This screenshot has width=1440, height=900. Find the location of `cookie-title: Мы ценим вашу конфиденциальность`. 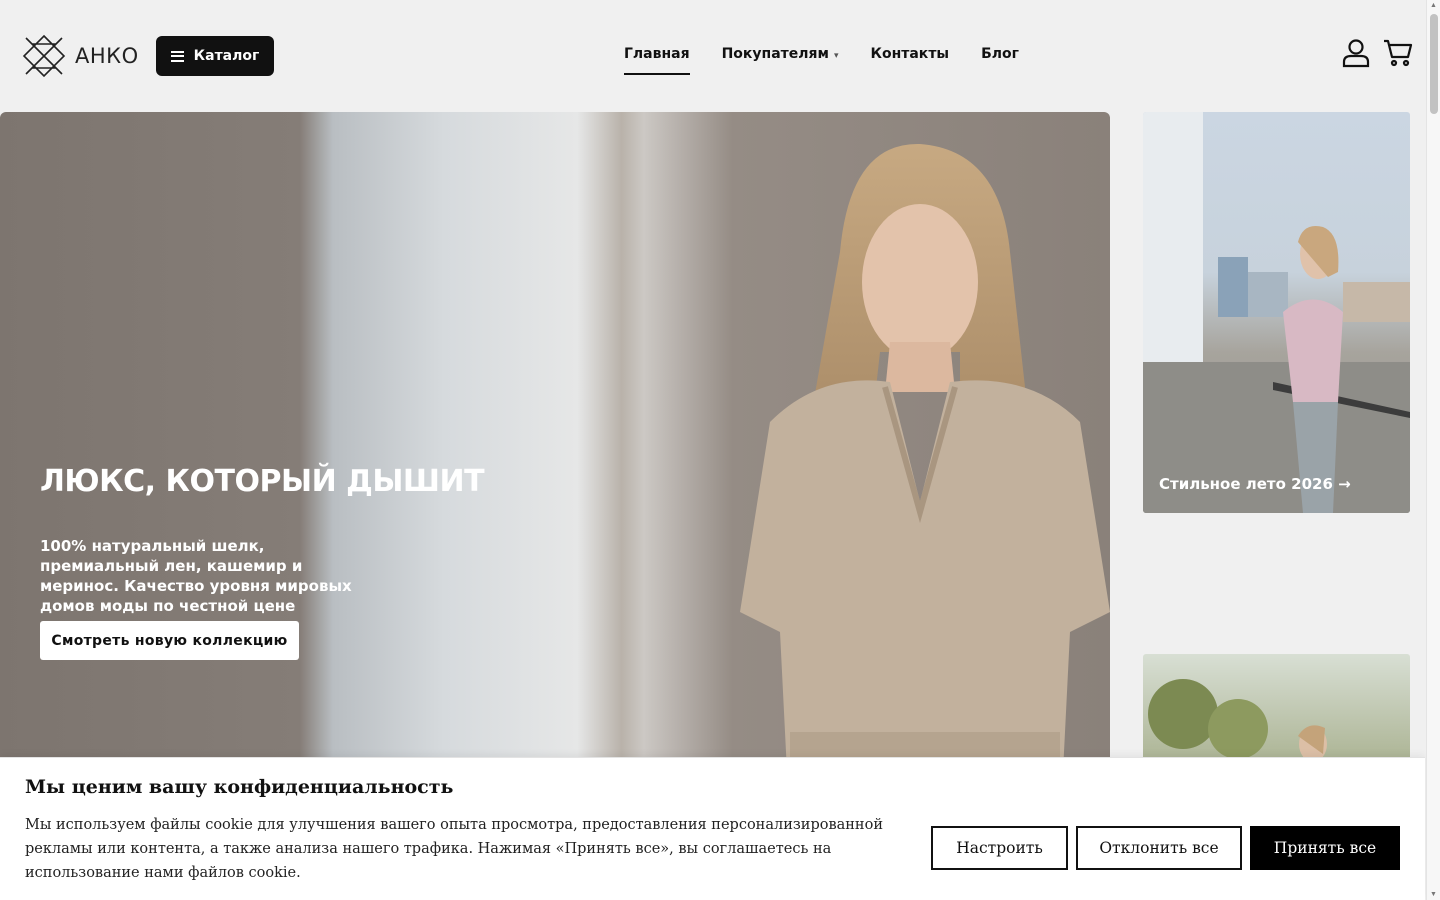

cookie-title: Мы ценим вашу конфиденциальность is located at coordinates (239, 787).